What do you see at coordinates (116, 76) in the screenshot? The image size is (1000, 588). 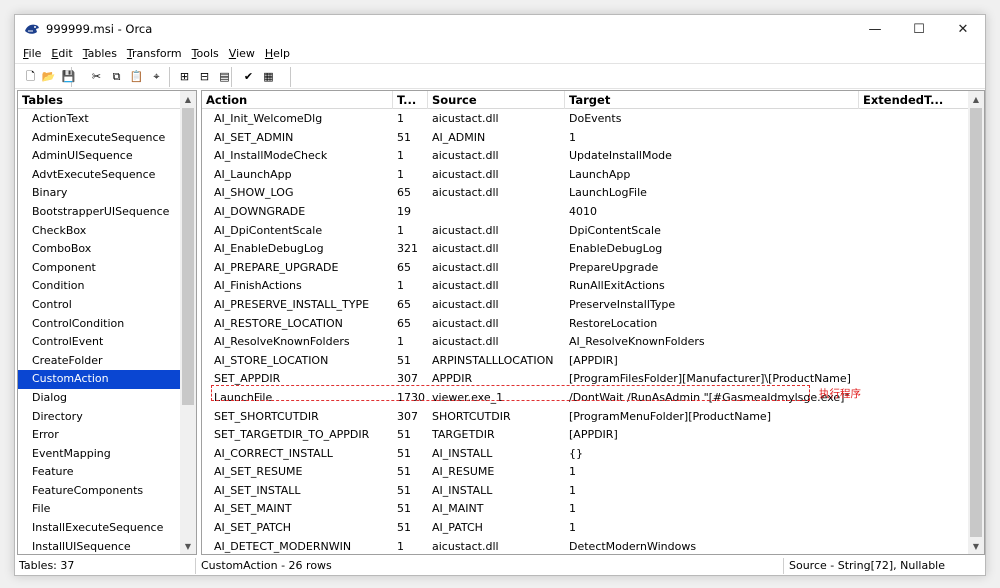 I see `copy-icon: ⧉` at bounding box center [116, 76].